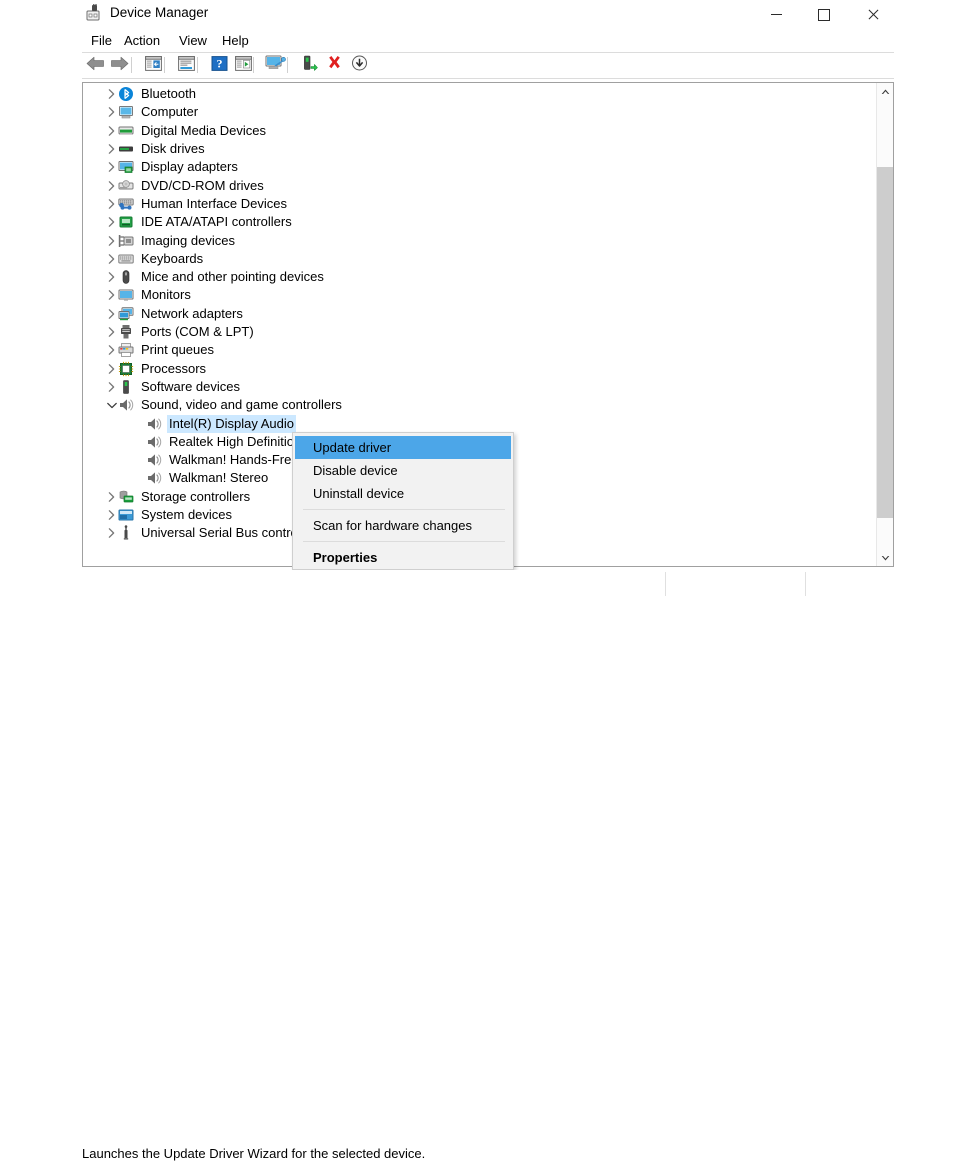  What do you see at coordinates (479, 186) in the screenshot?
I see `tree-category-item: DVD/CD-ROM drives` at bounding box center [479, 186].